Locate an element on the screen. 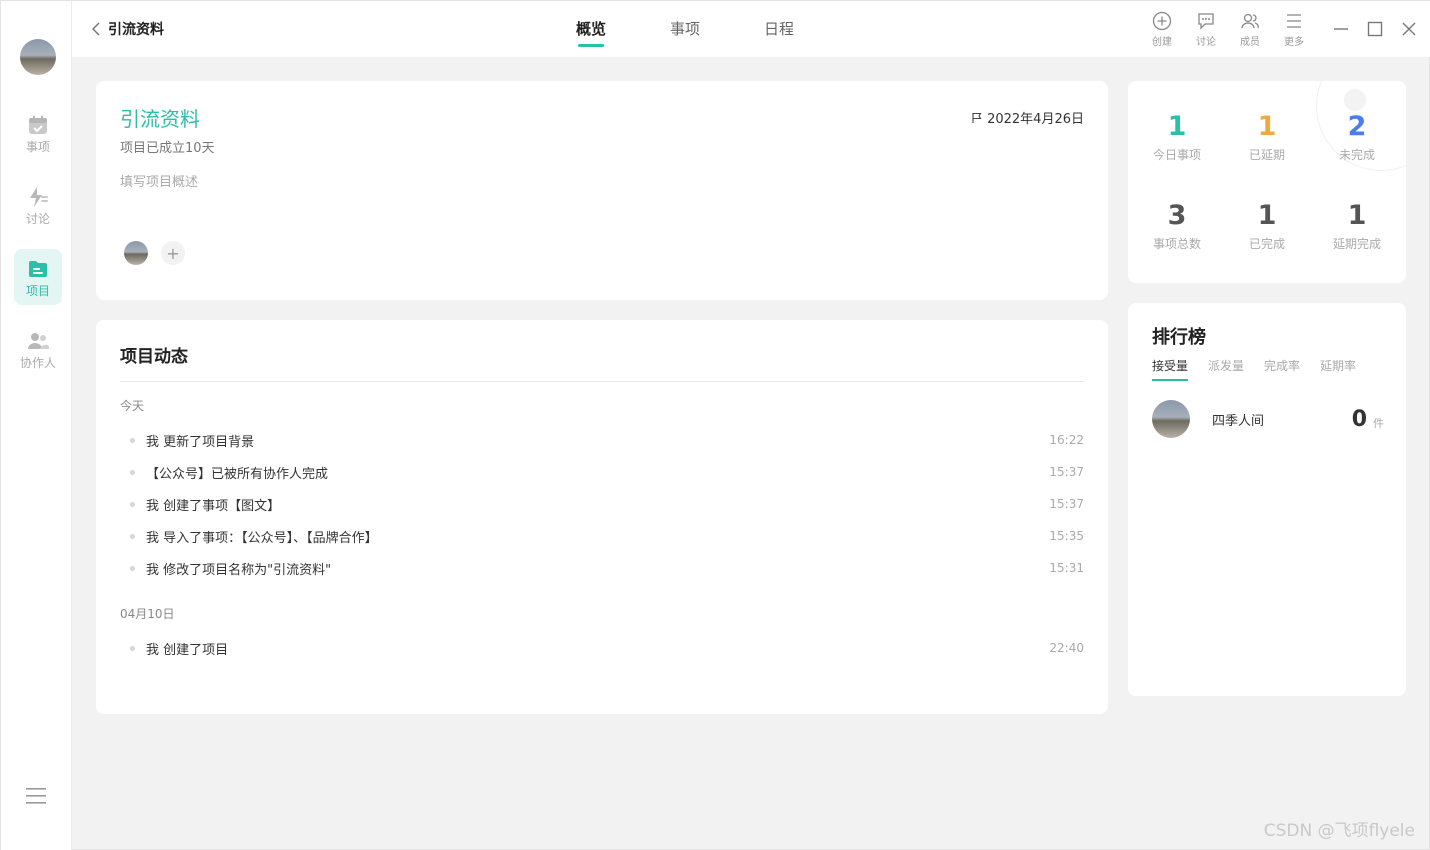 This screenshot has width=1430, height=850. activity-text: 我 创建了项目 is located at coordinates (187, 650).